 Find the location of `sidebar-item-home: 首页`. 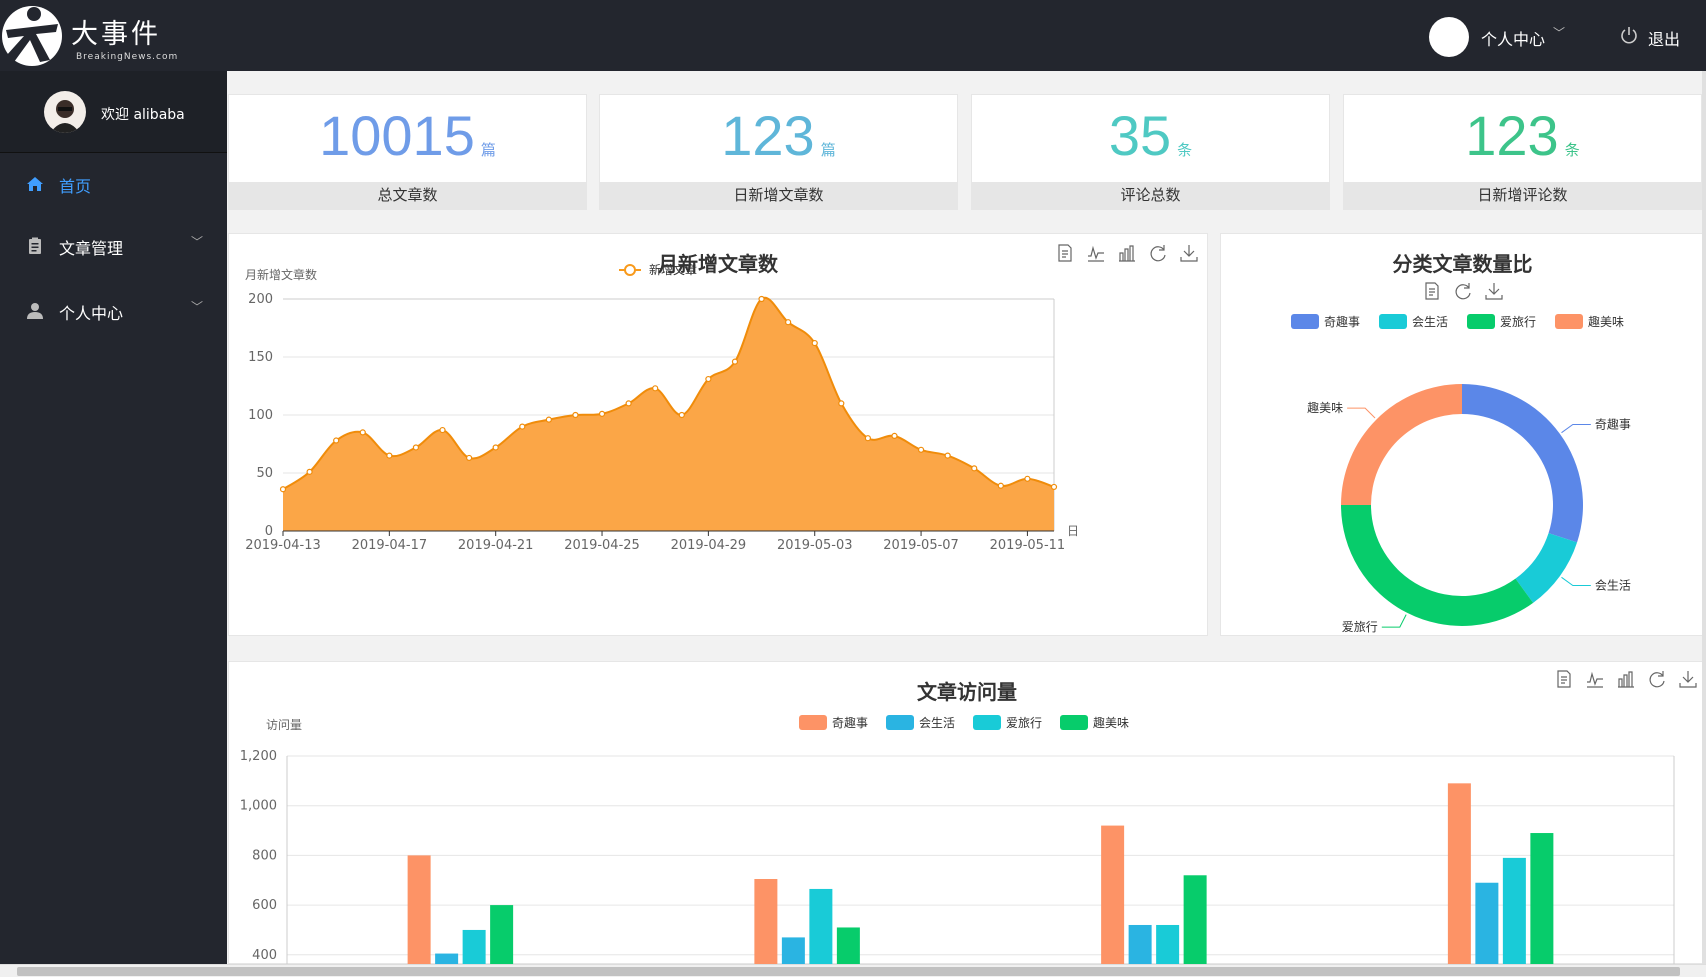

sidebar-item-home: 首页 is located at coordinates (113, 184).